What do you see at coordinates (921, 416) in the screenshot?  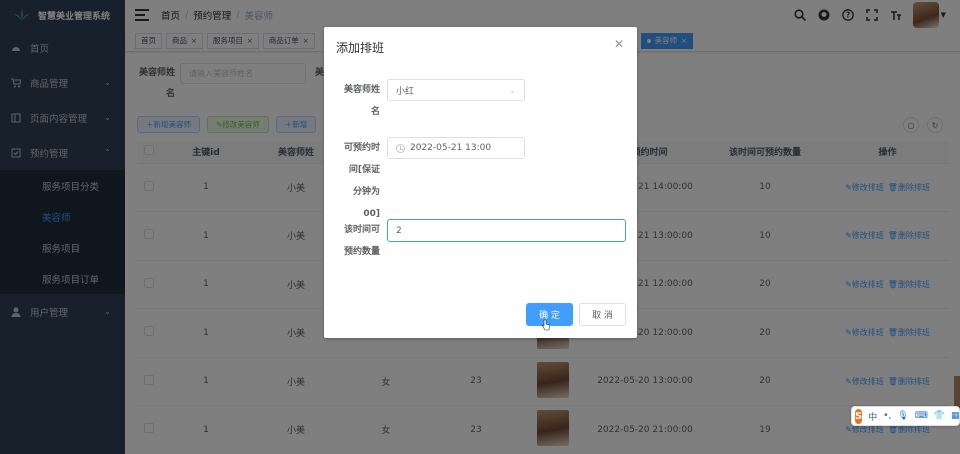 I see `keyboard-icon: ⌨` at bounding box center [921, 416].